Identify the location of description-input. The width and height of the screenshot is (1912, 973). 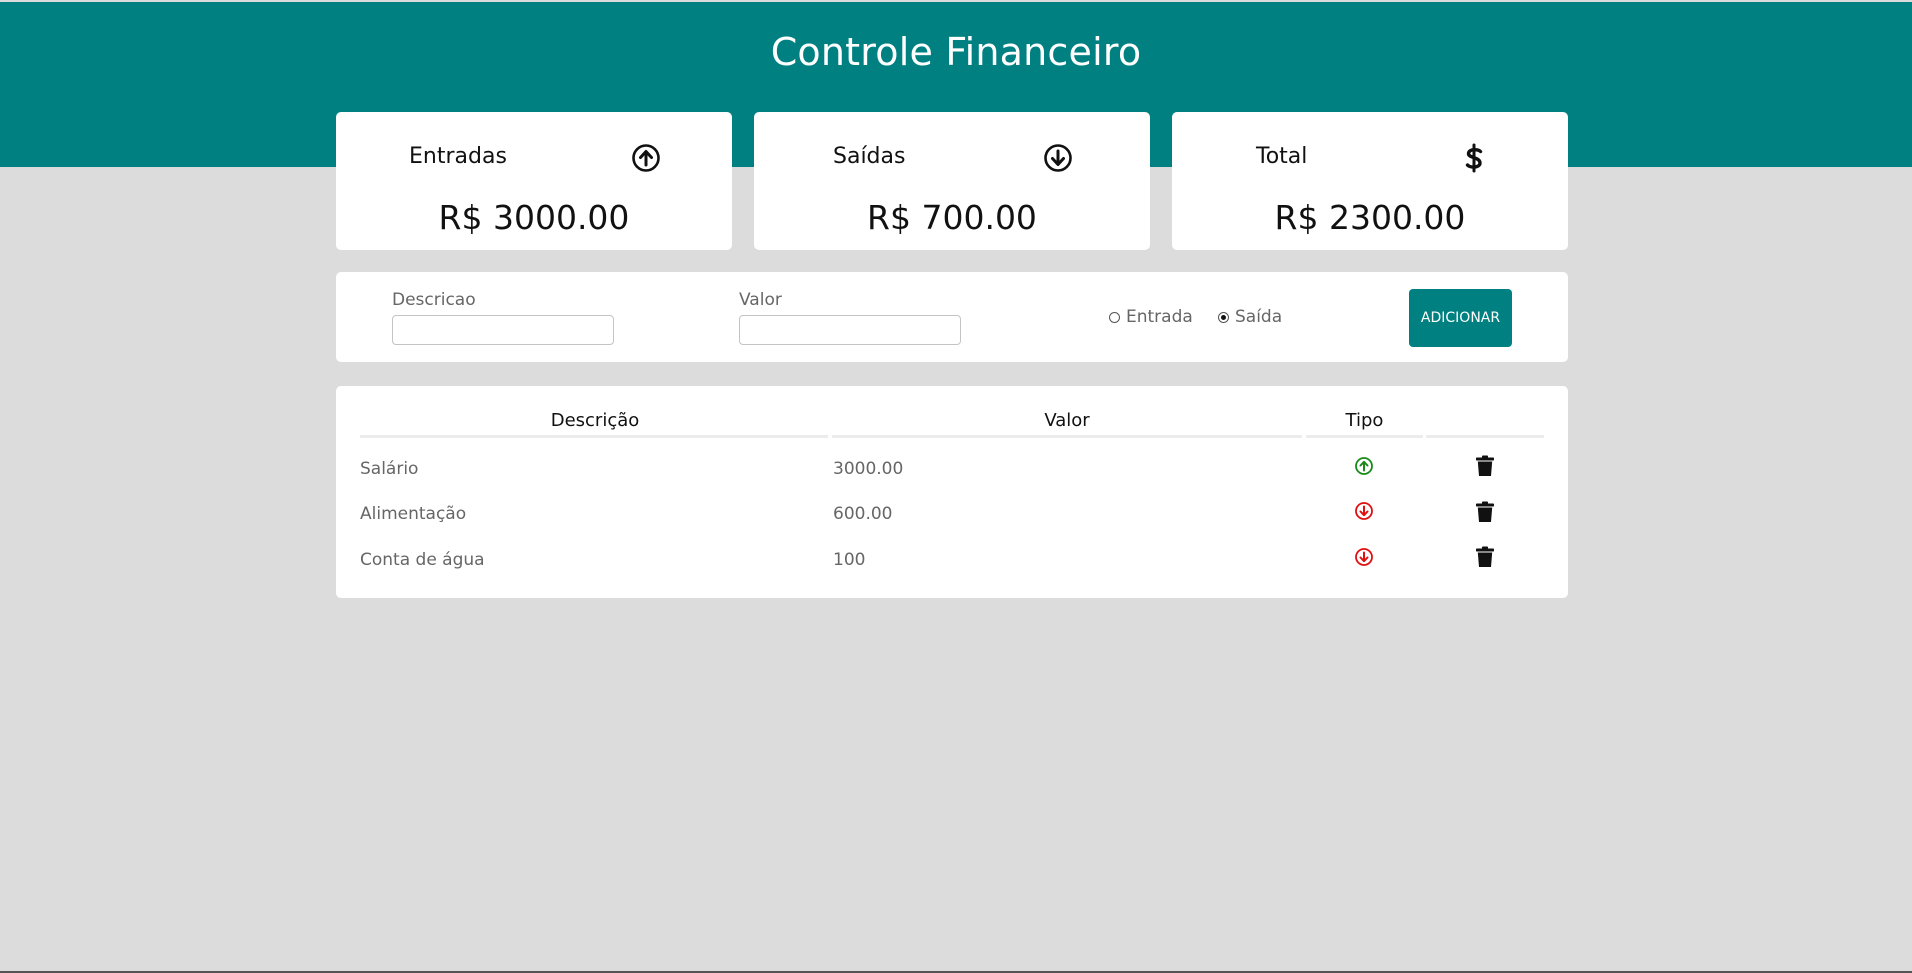
(503, 330).